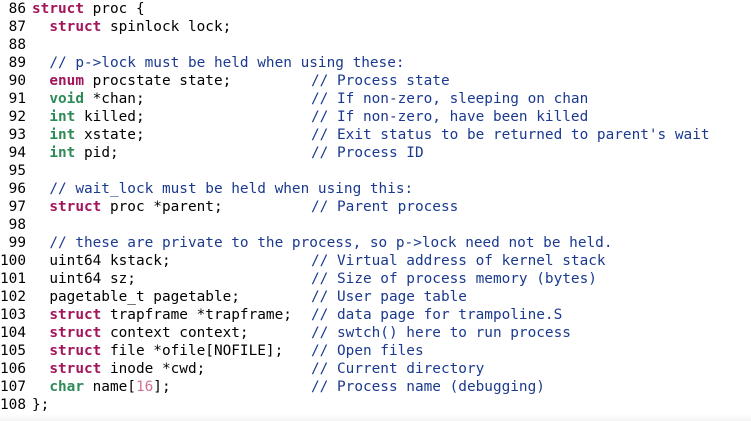  I want to click on code-token: };, so click(41, 405).